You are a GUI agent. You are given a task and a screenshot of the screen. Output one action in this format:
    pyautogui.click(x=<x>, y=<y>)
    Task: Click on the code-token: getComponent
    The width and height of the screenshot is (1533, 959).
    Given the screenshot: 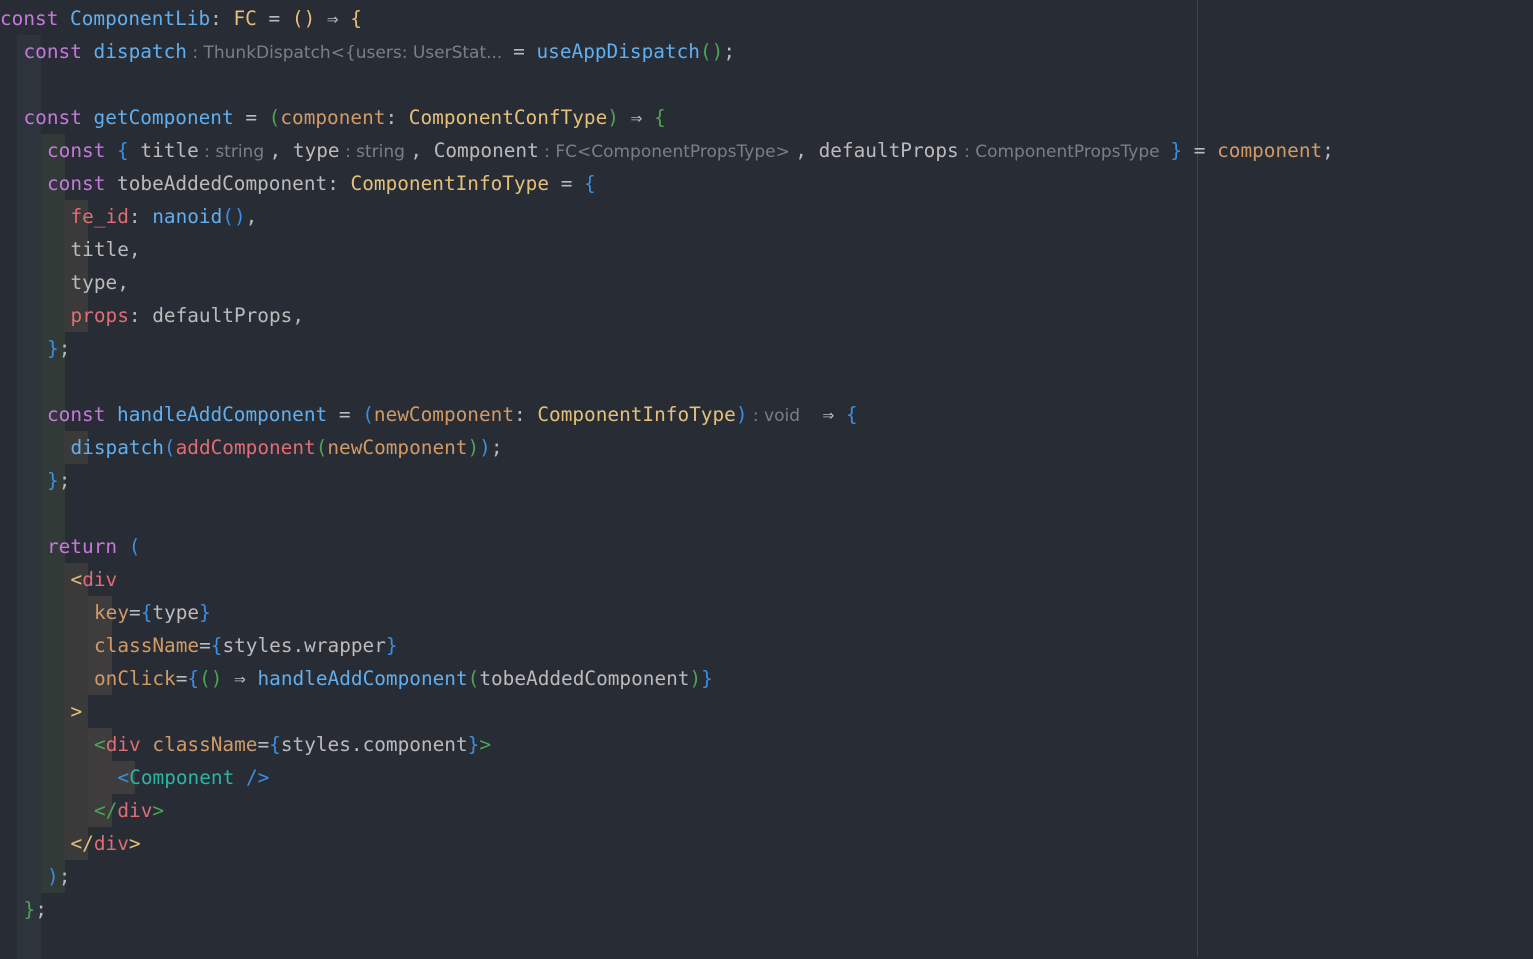 What is the action you would take?
    pyautogui.click(x=163, y=117)
    